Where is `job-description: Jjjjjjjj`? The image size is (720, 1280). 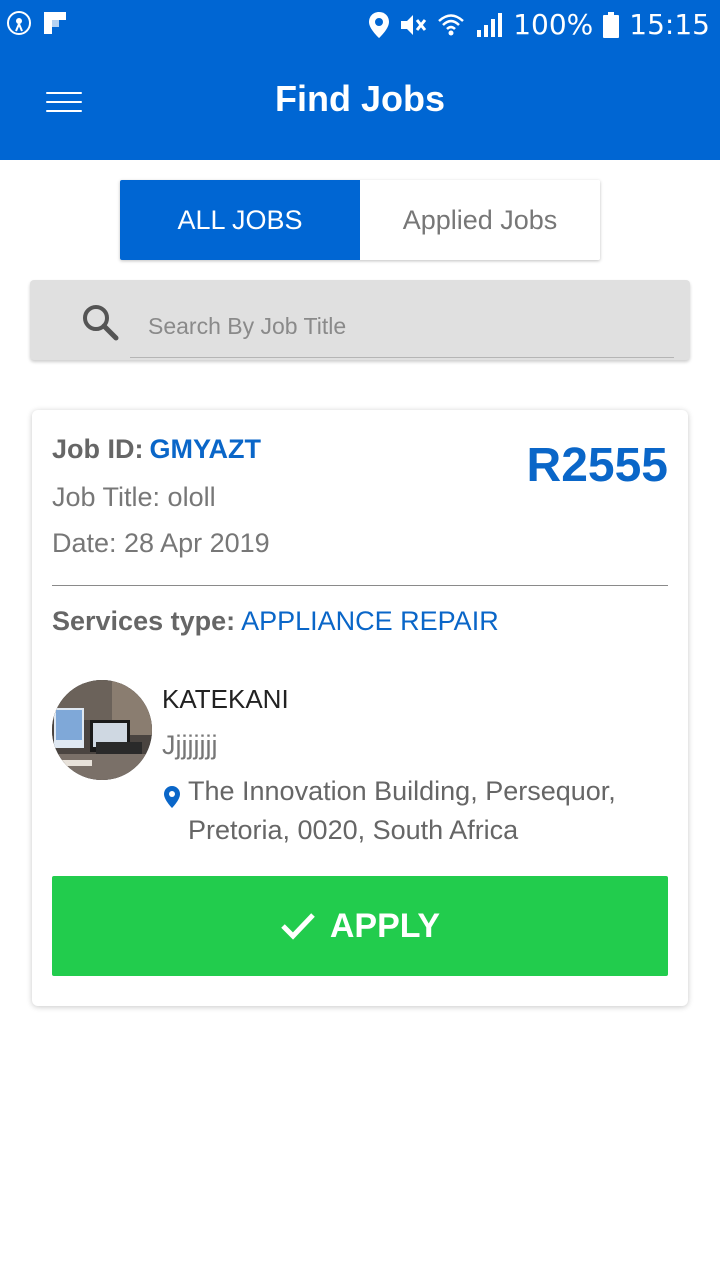
job-description: Jjjjjjjj is located at coordinates (190, 745).